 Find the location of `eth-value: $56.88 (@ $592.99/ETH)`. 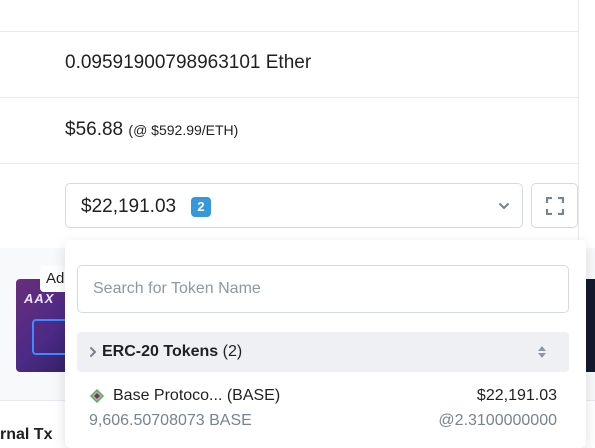

eth-value: $56.88 (@ $592.99/ETH) is located at coordinates (151, 130).